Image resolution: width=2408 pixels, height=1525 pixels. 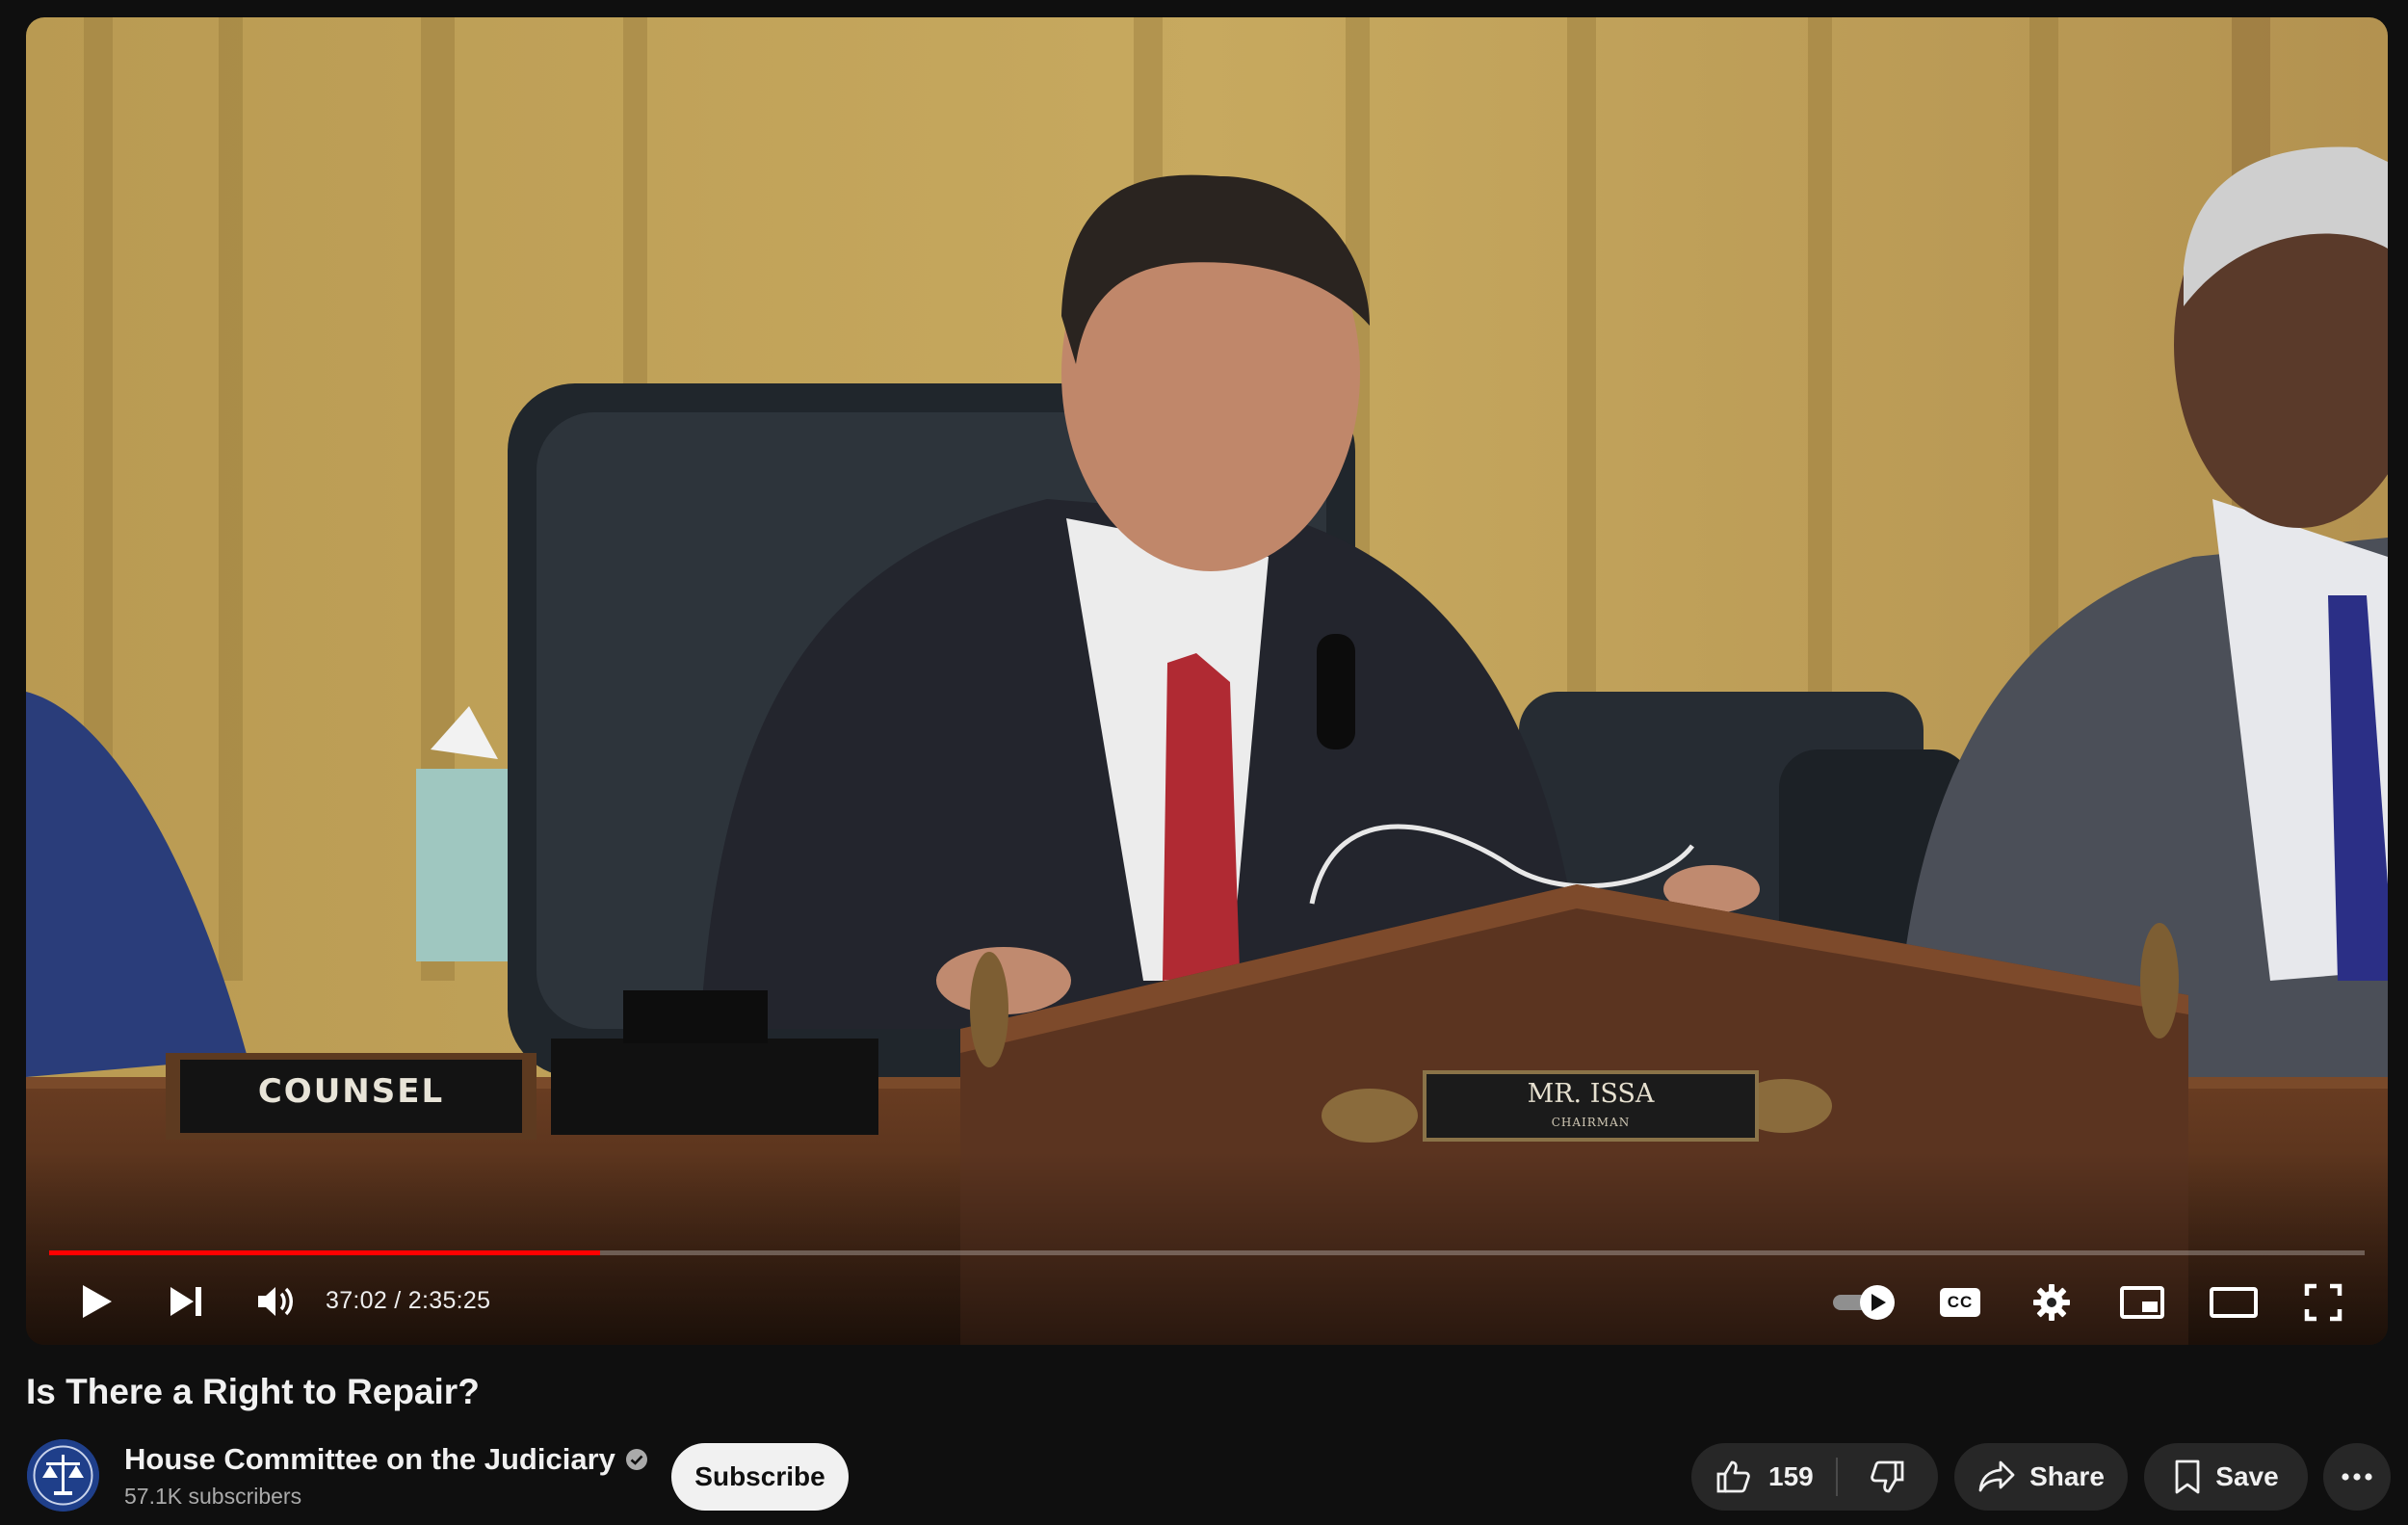 I want to click on settings-button, so click(x=2052, y=1303).